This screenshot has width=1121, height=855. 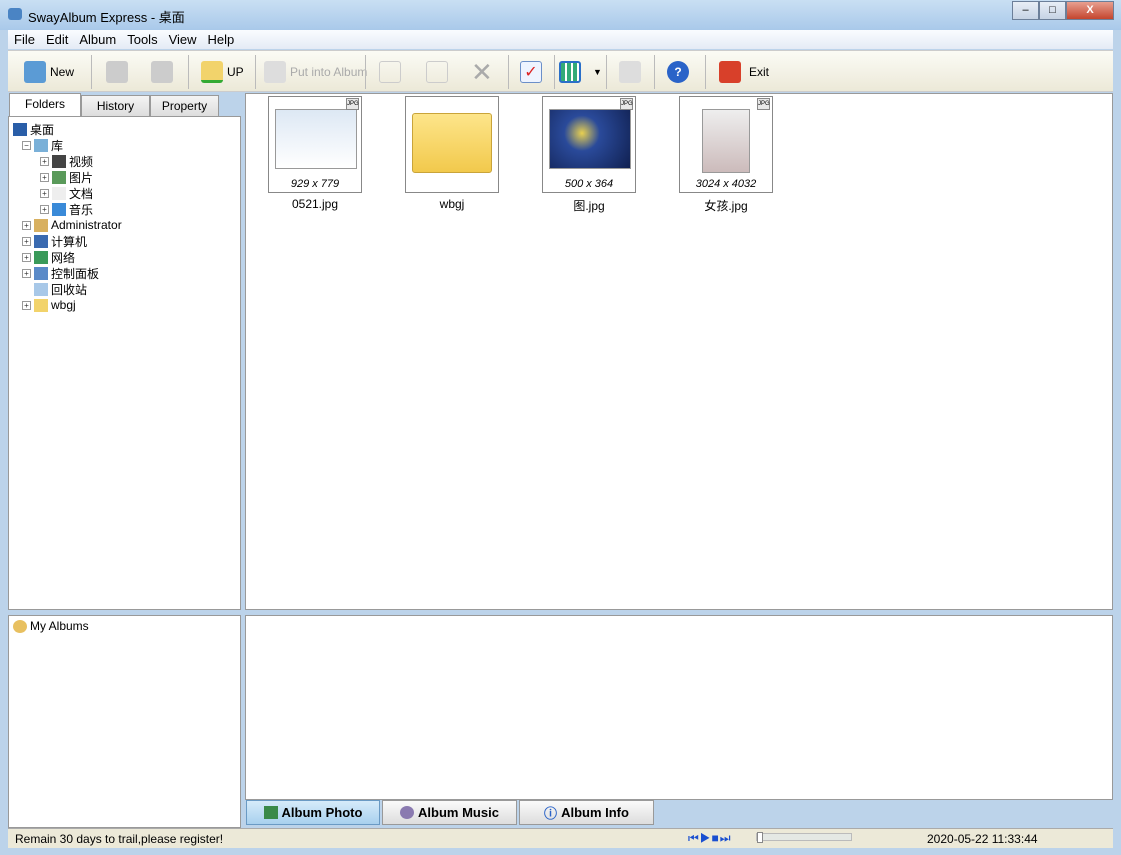 What do you see at coordinates (63, 305) in the screenshot?
I see `tree-item-label: wbgj` at bounding box center [63, 305].